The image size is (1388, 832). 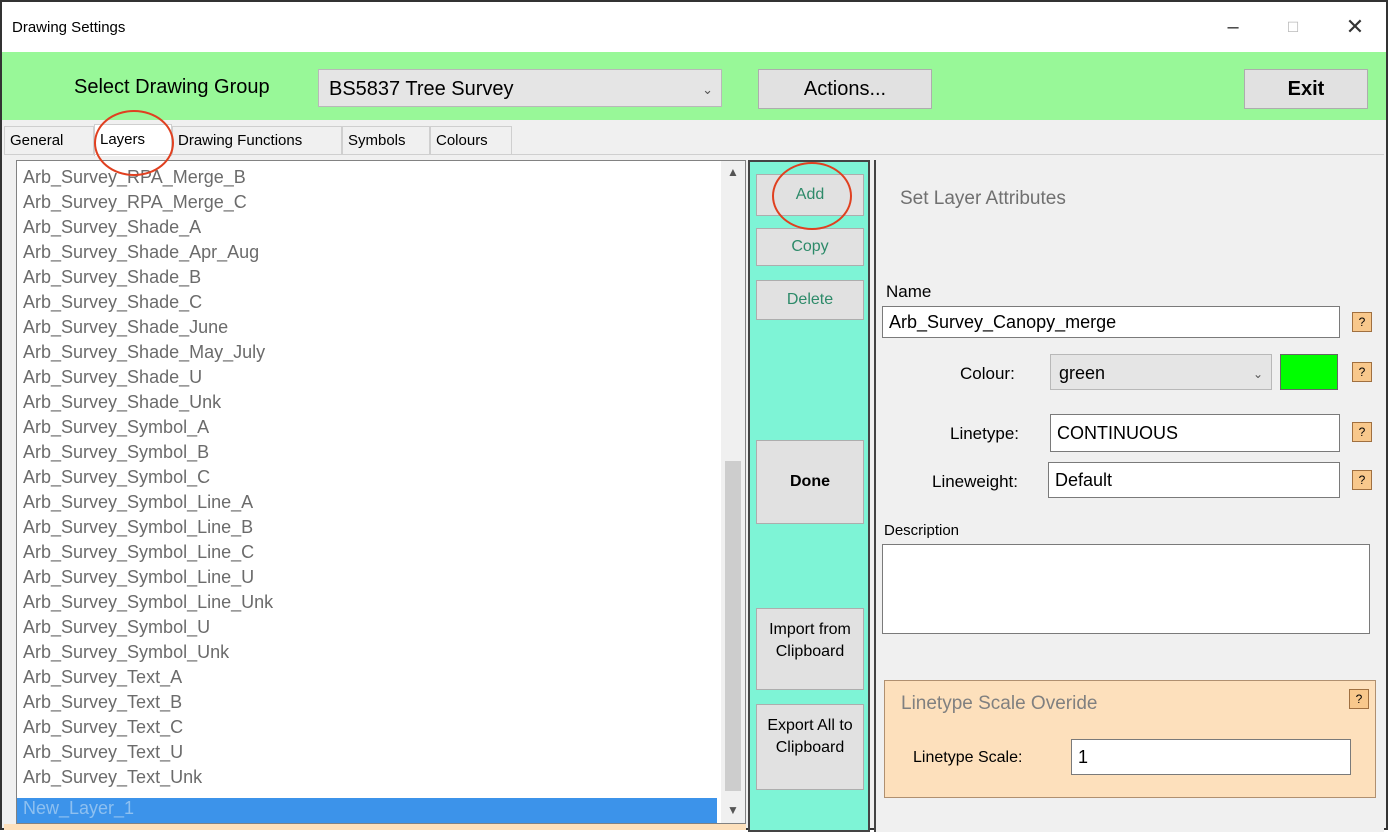 What do you see at coordinates (112, 304) in the screenshot?
I see `list-item: Arb_Survey_Shade_C` at bounding box center [112, 304].